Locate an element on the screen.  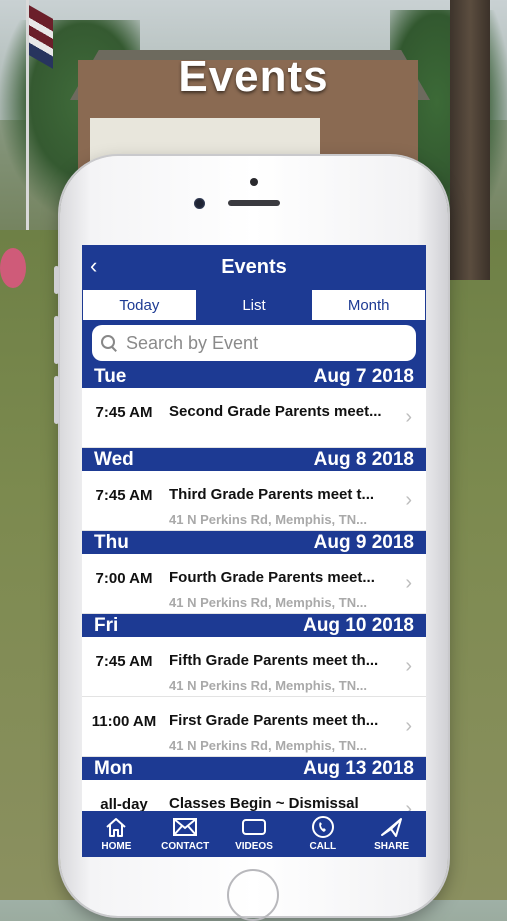
tab-videos: VIDEOS is located at coordinates (254, 834).